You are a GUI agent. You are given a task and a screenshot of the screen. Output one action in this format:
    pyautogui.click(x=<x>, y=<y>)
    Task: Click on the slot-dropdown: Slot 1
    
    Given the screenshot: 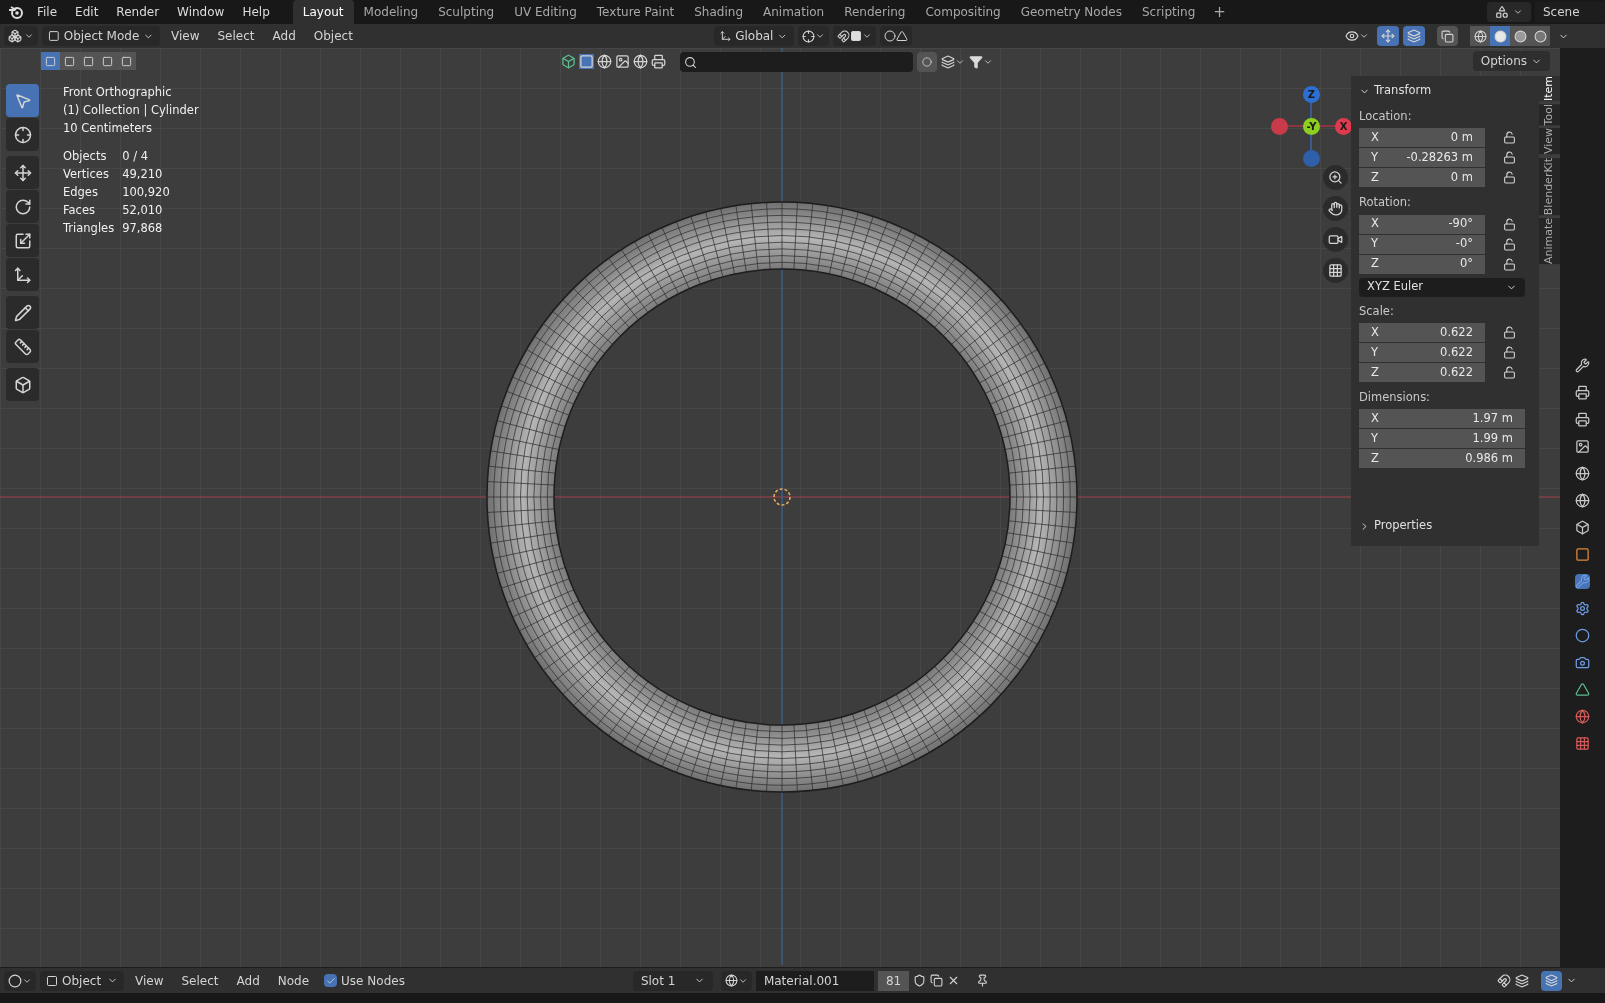 What is the action you would take?
    pyautogui.click(x=672, y=980)
    